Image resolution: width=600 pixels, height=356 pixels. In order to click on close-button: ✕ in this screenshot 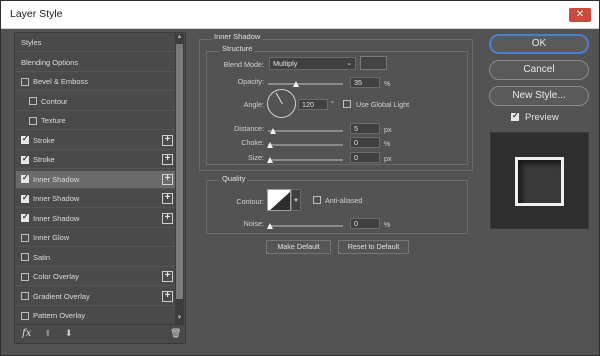, I will do `click(580, 15)`.